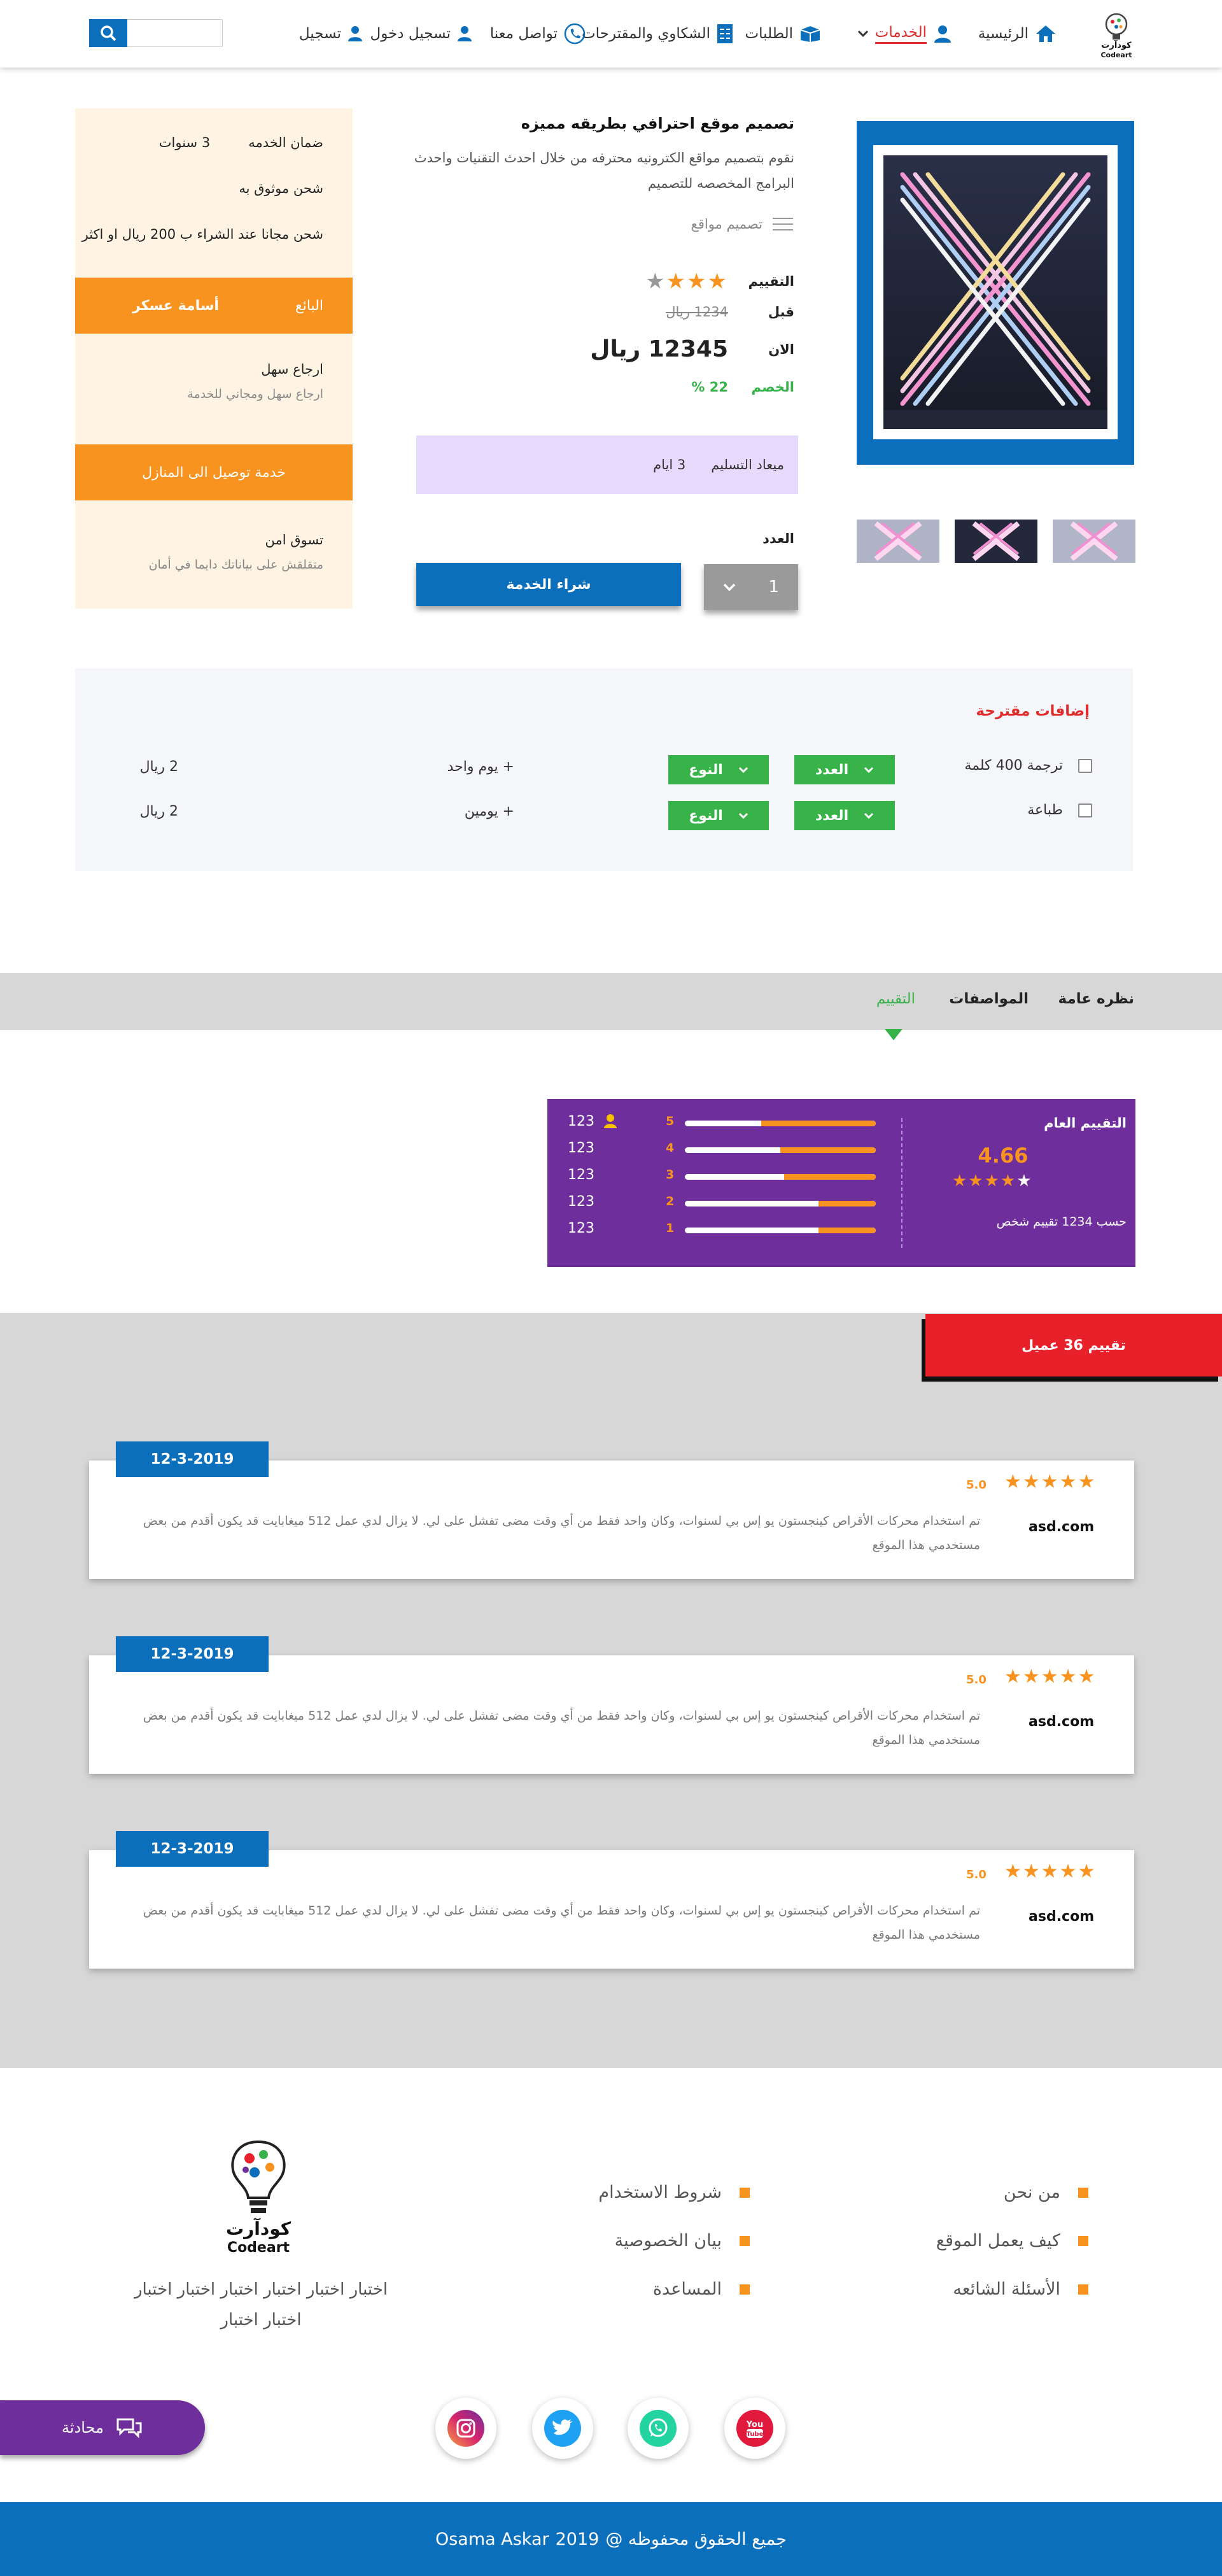 This screenshot has height=2576, width=1222. Describe the element at coordinates (281, 188) in the screenshot. I see `trusted-shipping: شحن موثوق به` at that location.